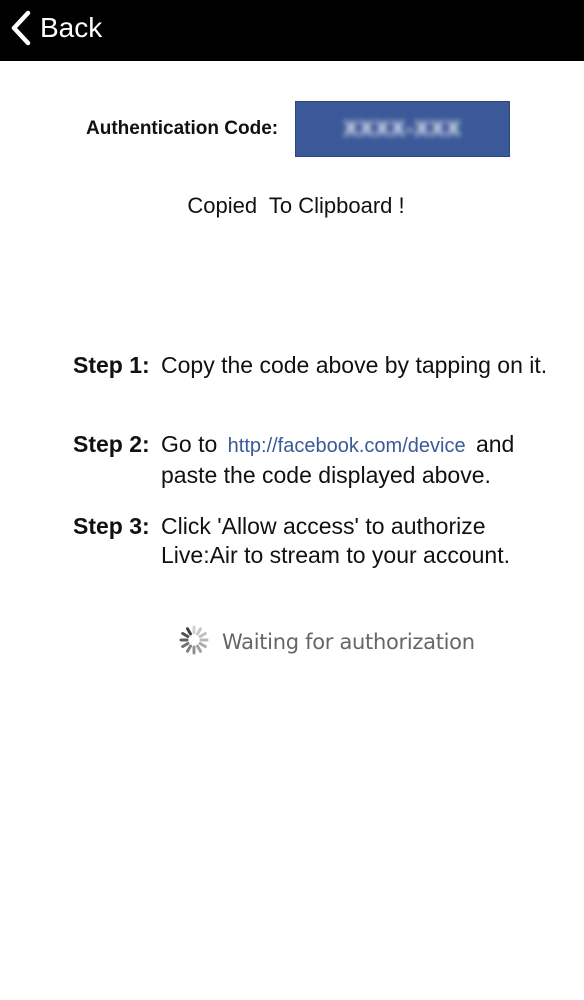  Describe the element at coordinates (111, 444) in the screenshot. I see `step-2-label: Step 2:` at that location.